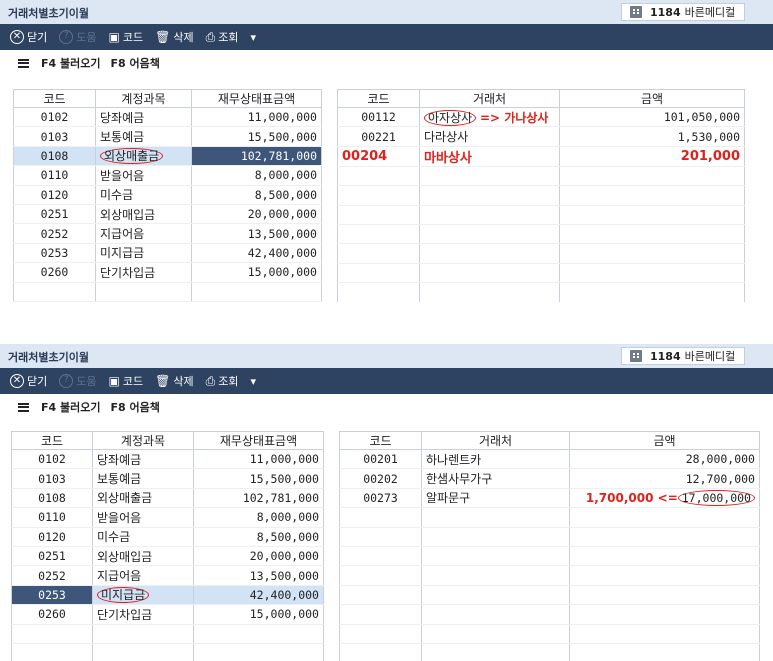 The height and width of the screenshot is (661, 773). What do you see at coordinates (541, 156) in the screenshot?
I see `table-row-added: 00204 마바상사 201,000` at bounding box center [541, 156].